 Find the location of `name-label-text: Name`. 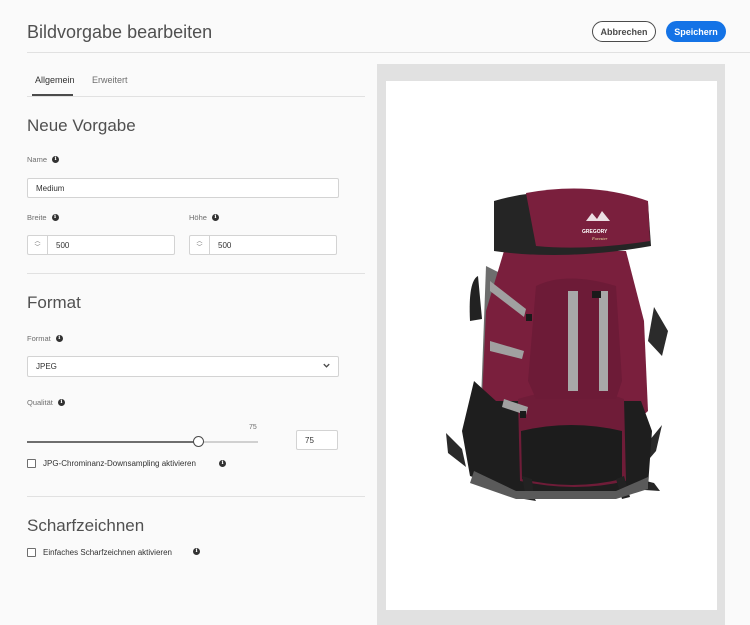

name-label-text: Name is located at coordinates (37, 159).